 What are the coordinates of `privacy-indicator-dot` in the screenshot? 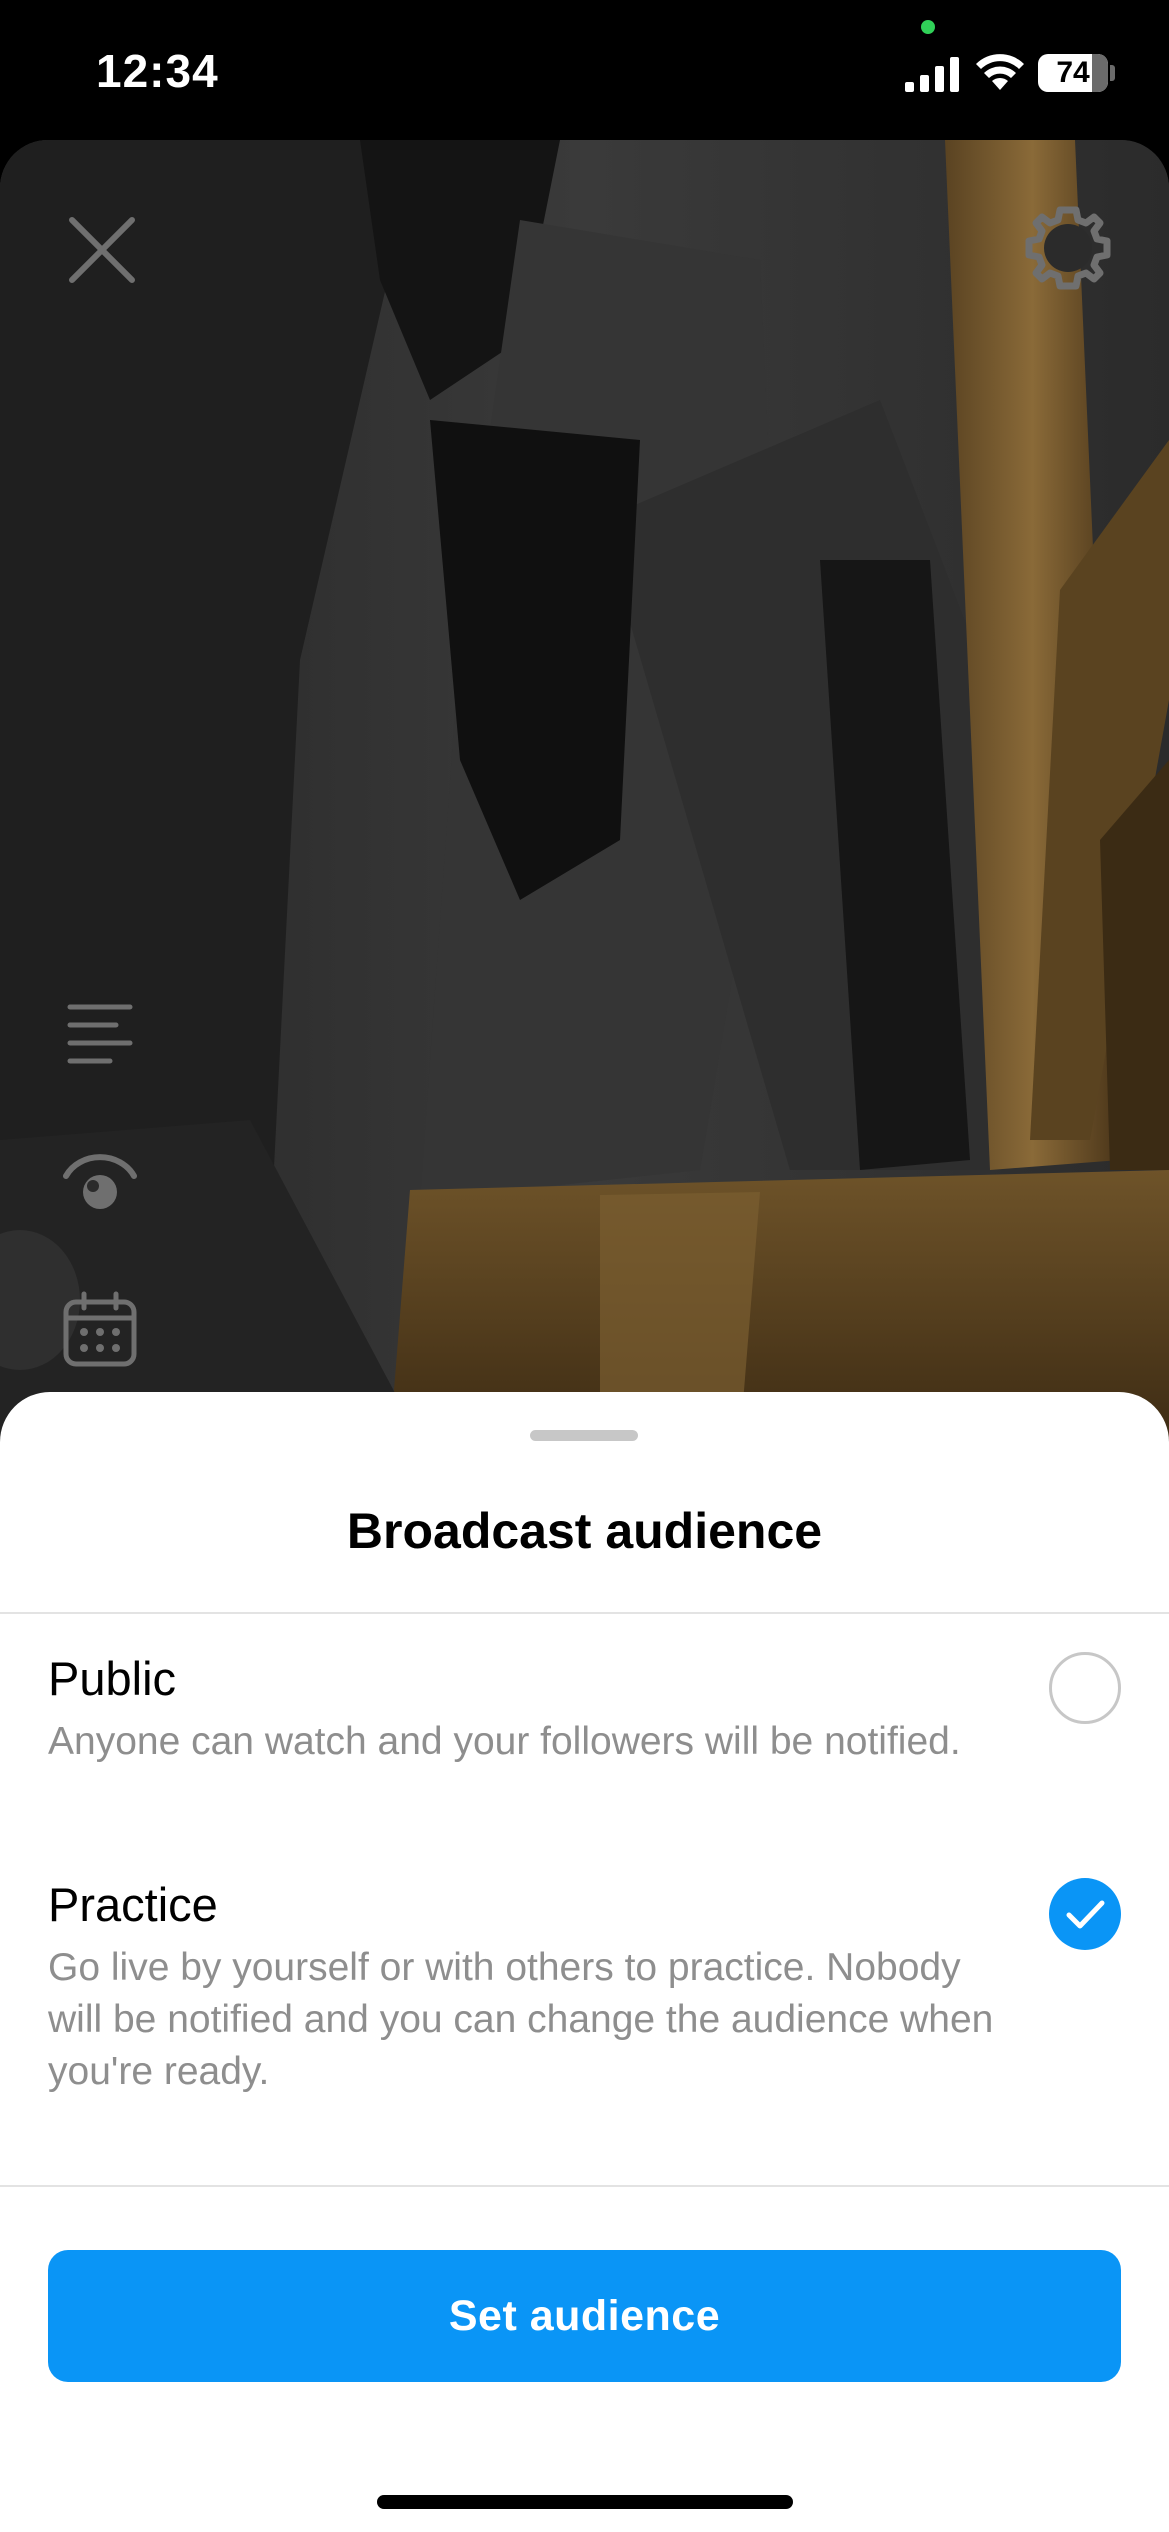 It's located at (928, 27).